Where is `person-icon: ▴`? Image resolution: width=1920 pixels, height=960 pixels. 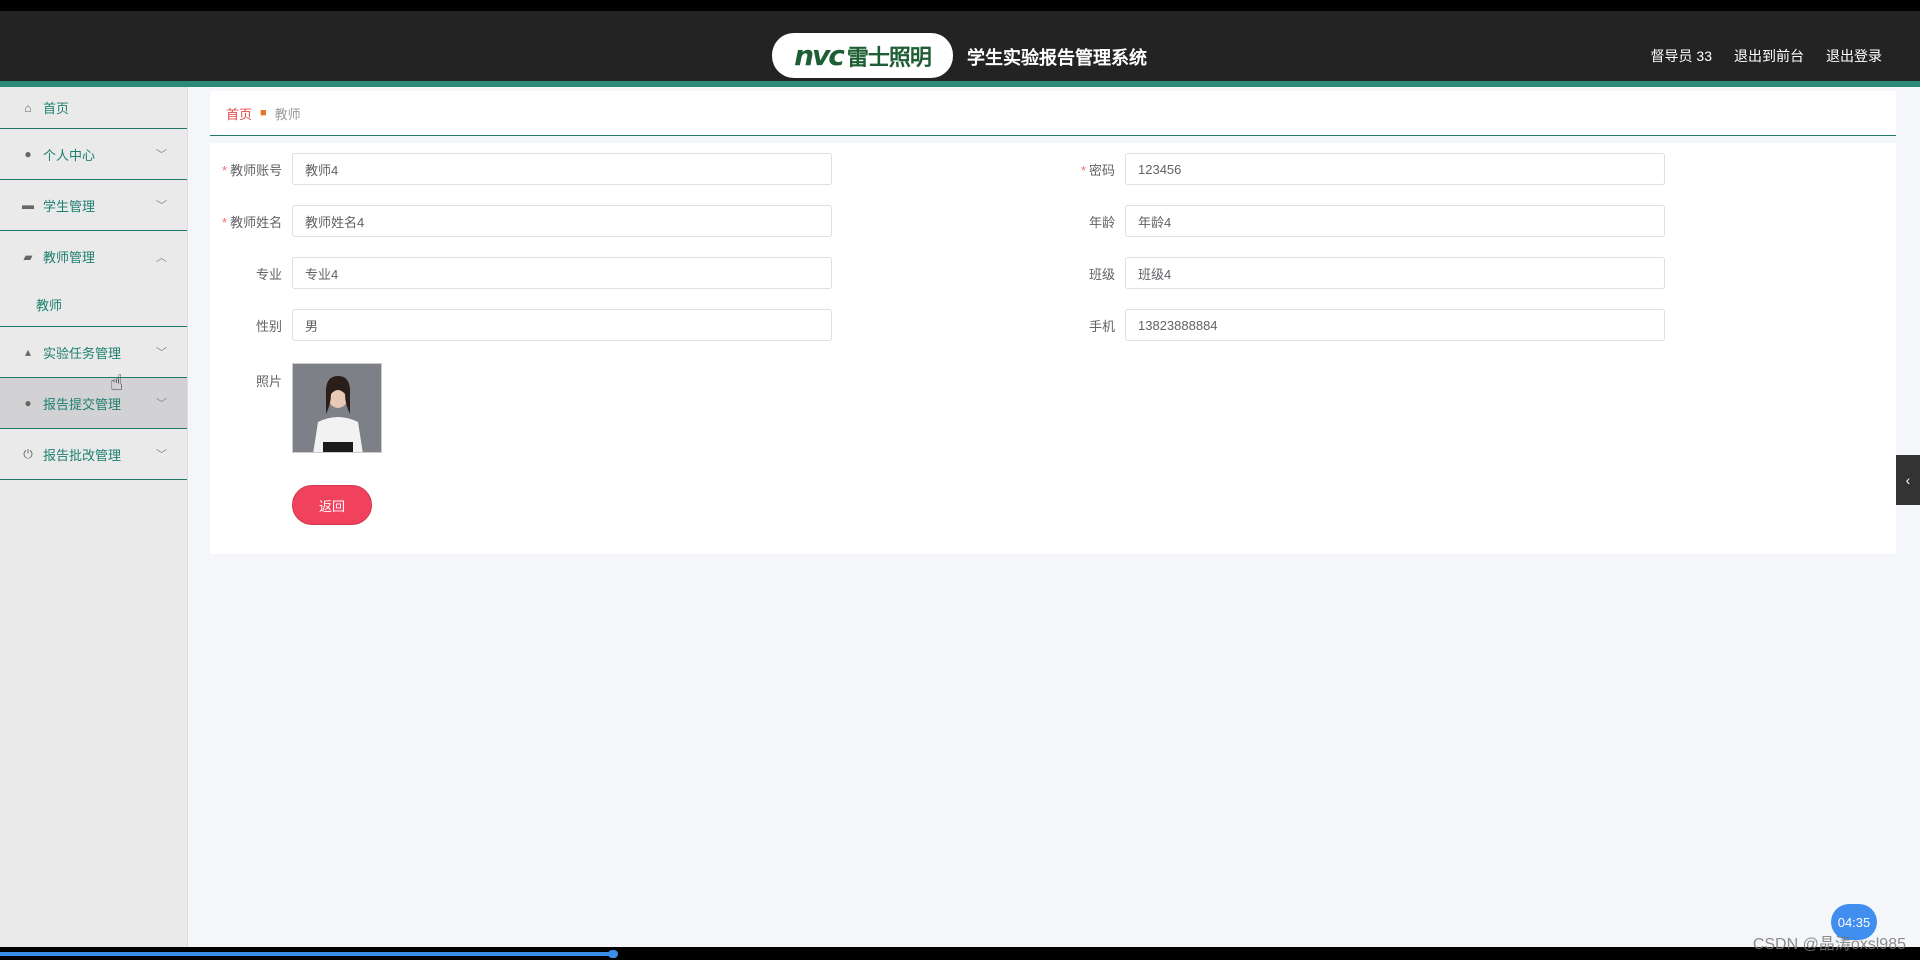 person-icon: ▴ is located at coordinates (28, 352).